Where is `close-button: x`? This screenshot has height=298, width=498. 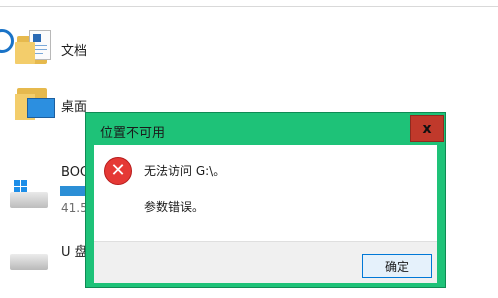 close-button: x is located at coordinates (427, 128).